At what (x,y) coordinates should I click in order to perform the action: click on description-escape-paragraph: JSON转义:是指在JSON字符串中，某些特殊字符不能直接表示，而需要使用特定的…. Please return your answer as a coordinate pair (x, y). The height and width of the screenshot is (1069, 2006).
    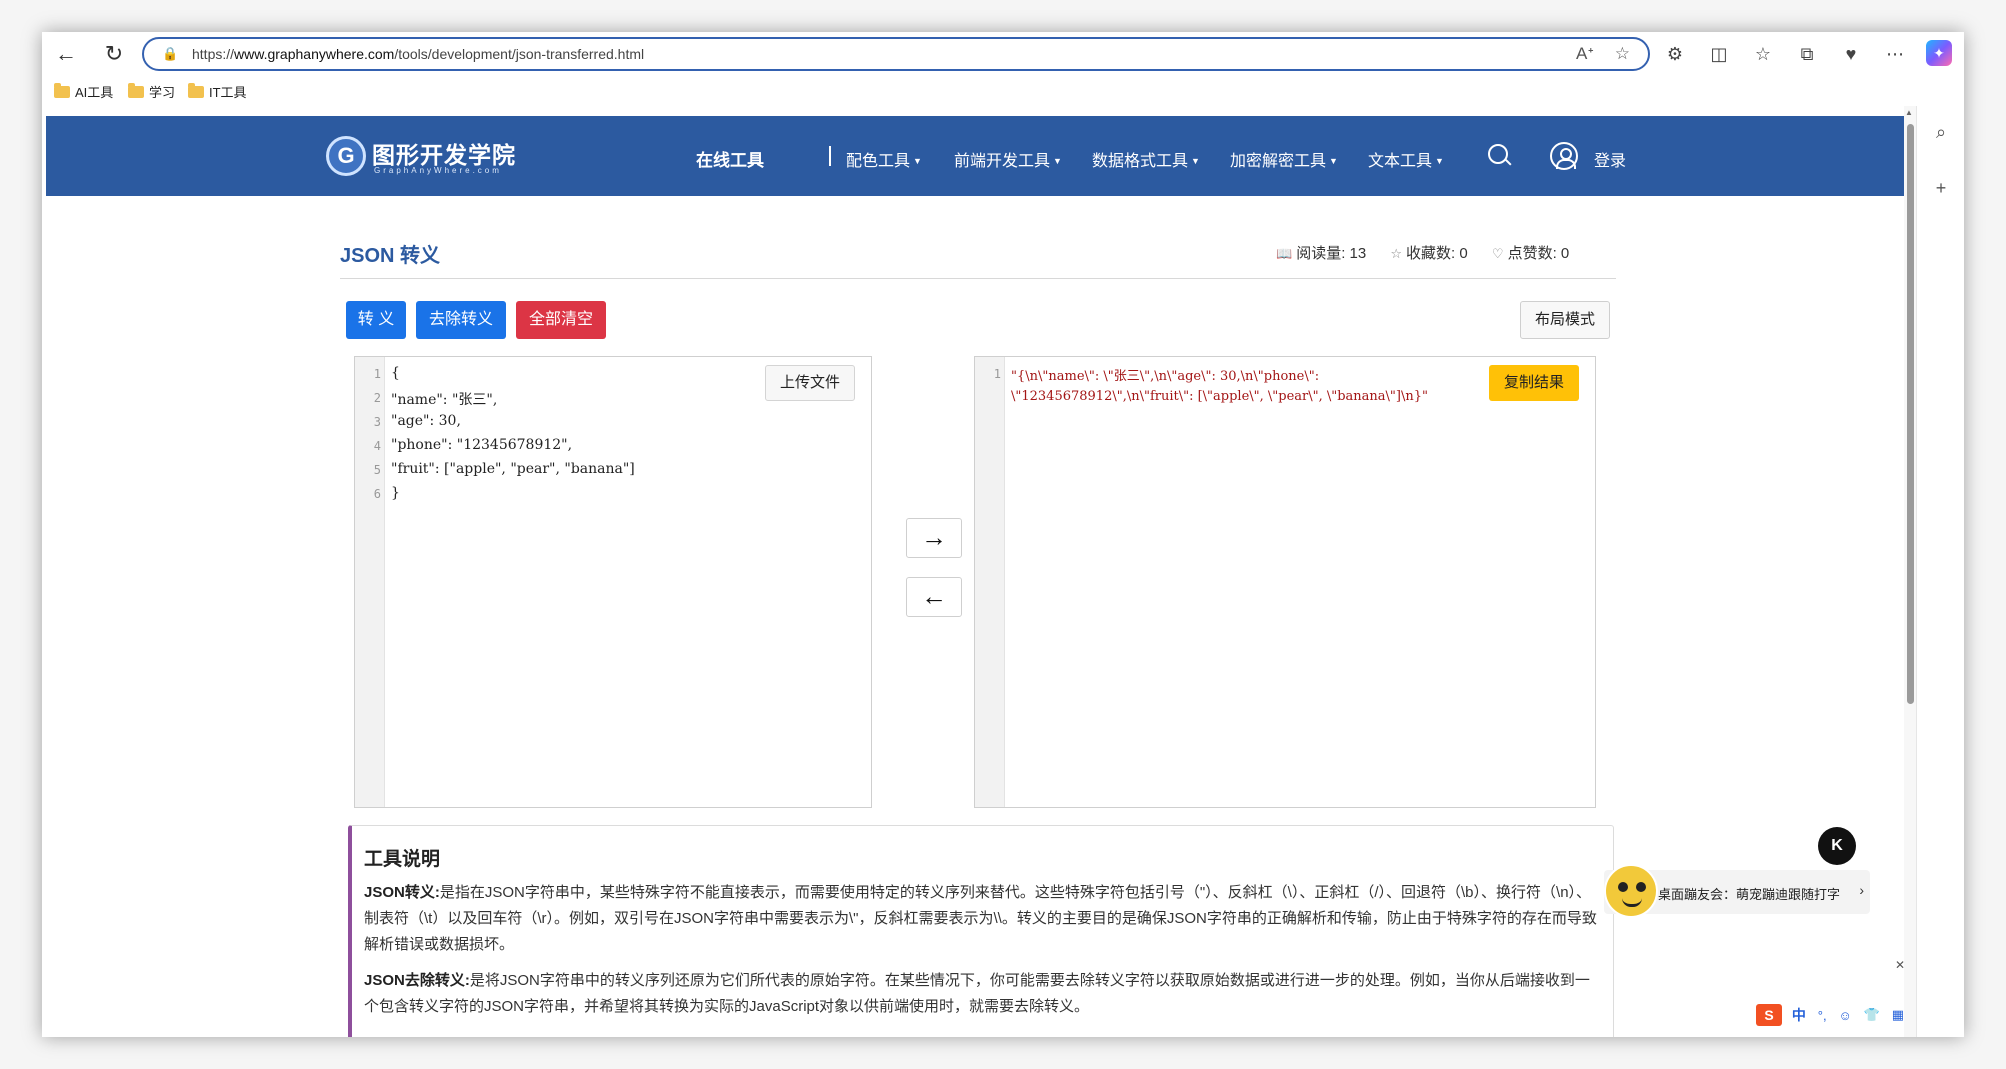
    Looking at the image, I should click on (980, 918).